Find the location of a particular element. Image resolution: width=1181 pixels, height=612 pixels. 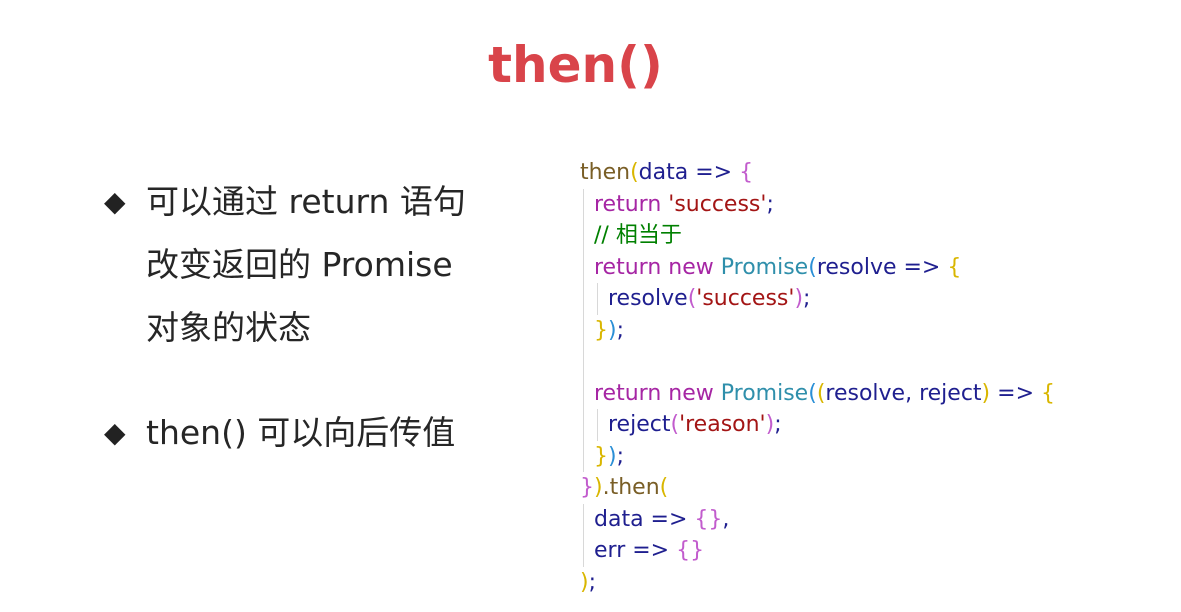

bullet-item: ◆ 可以通过 return 语句改变返回的 Promise 对象的状态 is located at coordinates (310, 264).